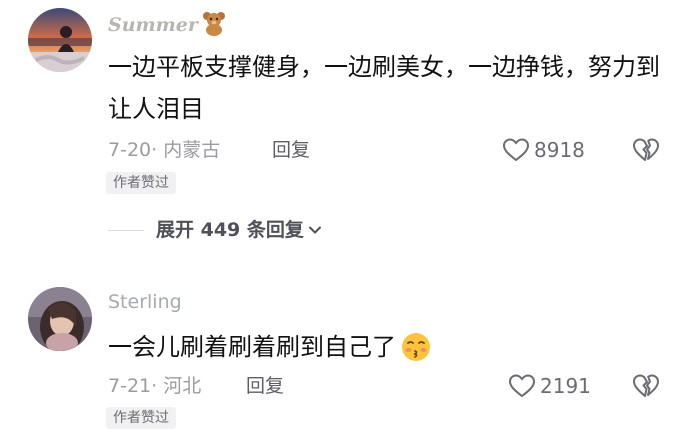 This screenshot has width=690, height=440. I want to click on comment-date-location: 7-20· 内蒙古, so click(164, 150).